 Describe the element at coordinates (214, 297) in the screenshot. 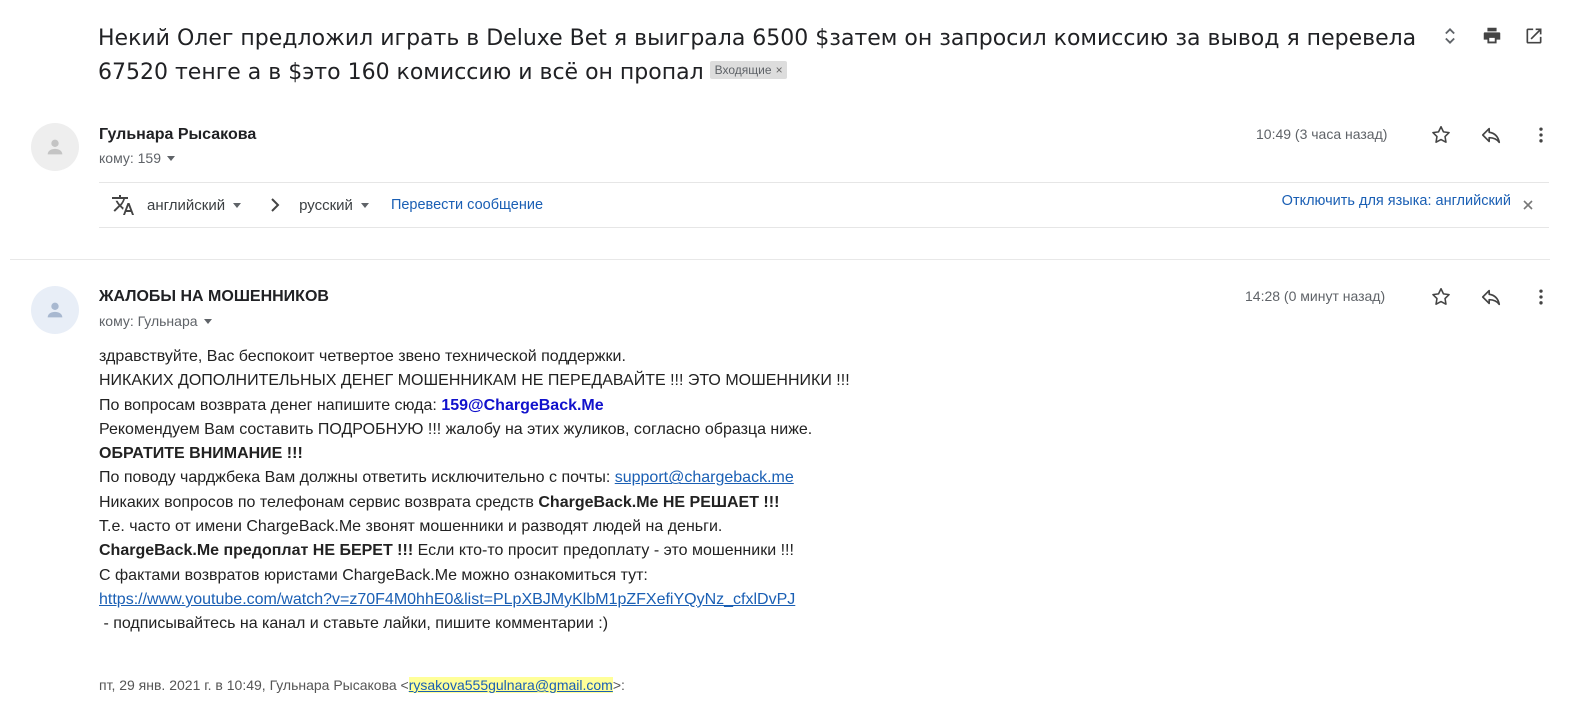

I see `message-sender: ЖАЛОБЫ НА МОШЕННИКОВ` at that location.